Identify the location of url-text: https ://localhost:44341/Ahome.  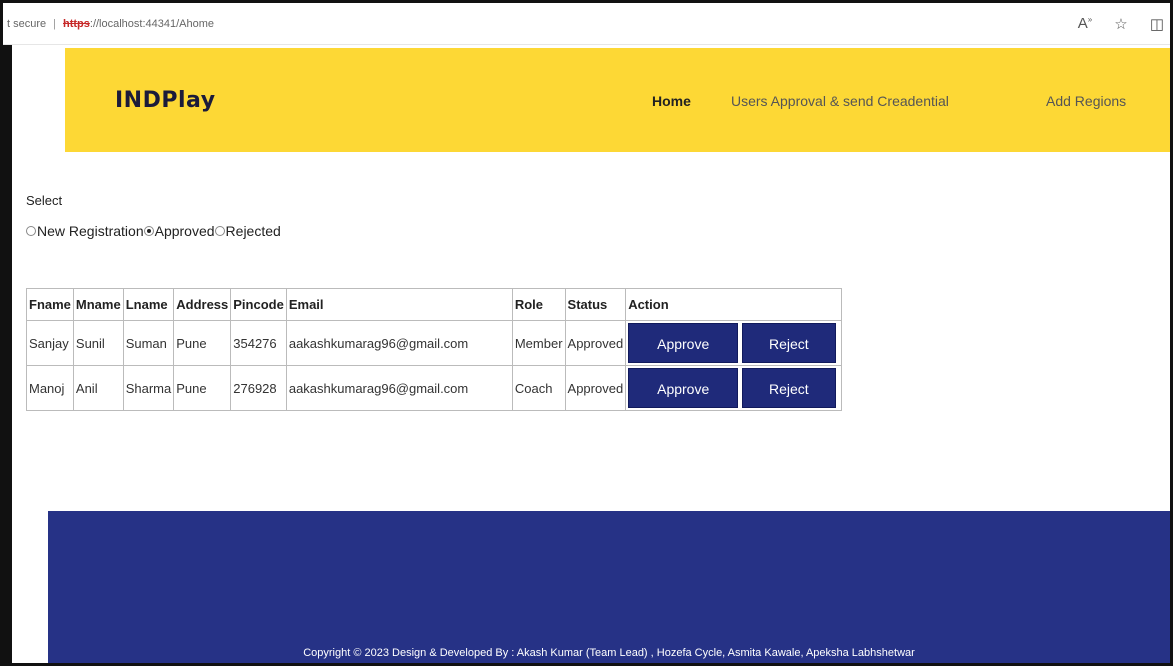
(138, 24).